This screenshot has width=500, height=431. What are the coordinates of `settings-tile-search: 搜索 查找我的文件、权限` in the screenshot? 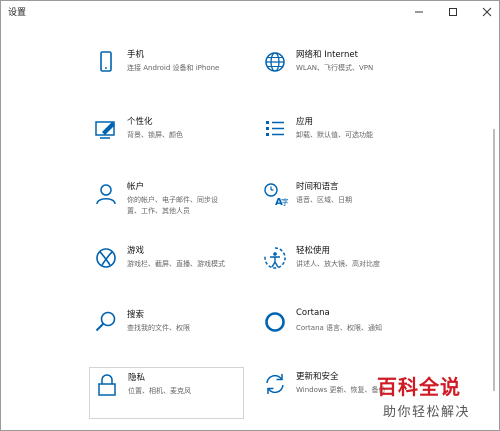 It's located at (166, 331).